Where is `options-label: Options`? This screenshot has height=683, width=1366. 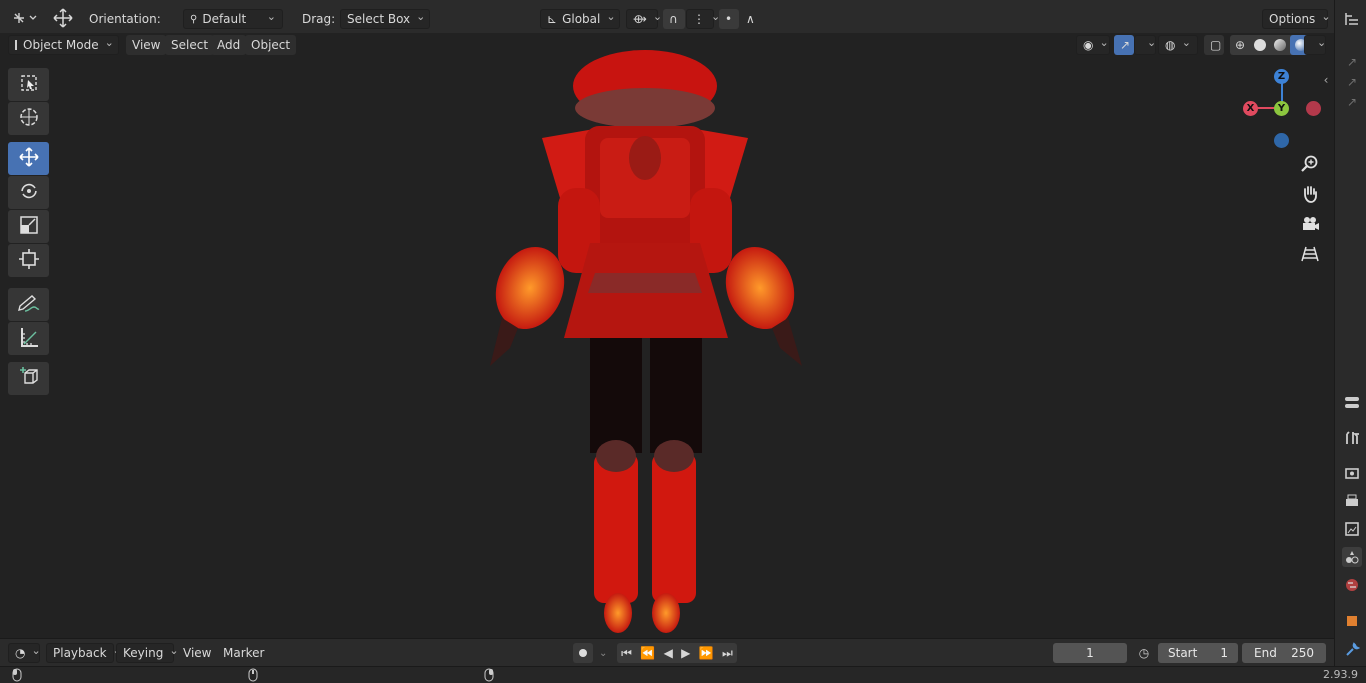 options-label: Options is located at coordinates (1292, 19).